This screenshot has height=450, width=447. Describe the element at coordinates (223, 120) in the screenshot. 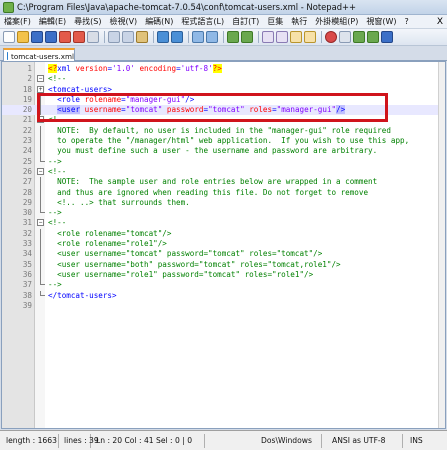

I see `code-line: 21− <!--` at that location.